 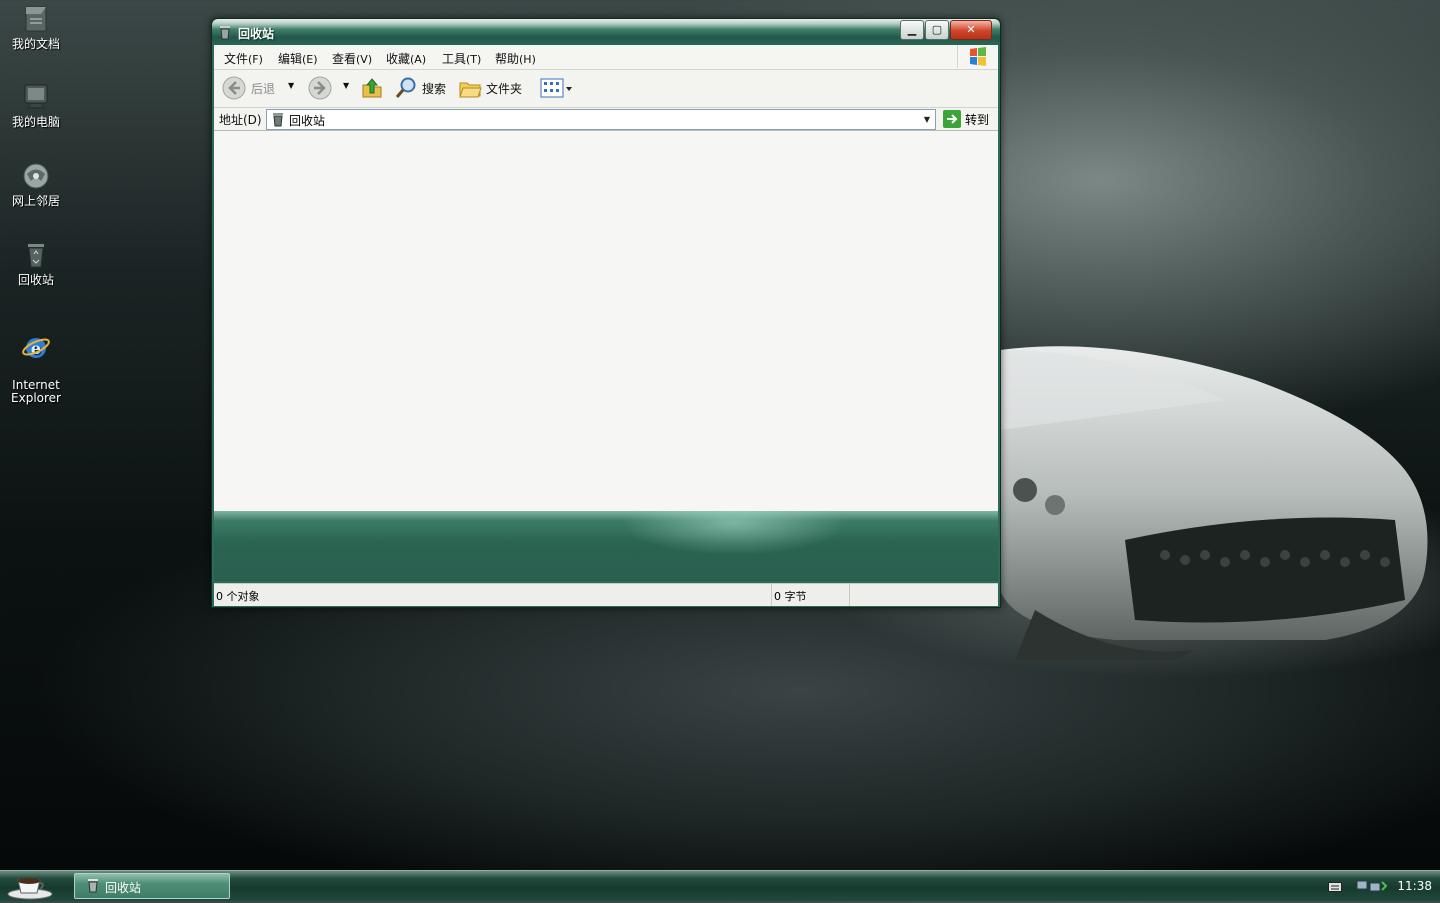 What do you see at coordinates (291, 93) in the screenshot?
I see `back-dropdown-icon: ▼` at bounding box center [291, 93].